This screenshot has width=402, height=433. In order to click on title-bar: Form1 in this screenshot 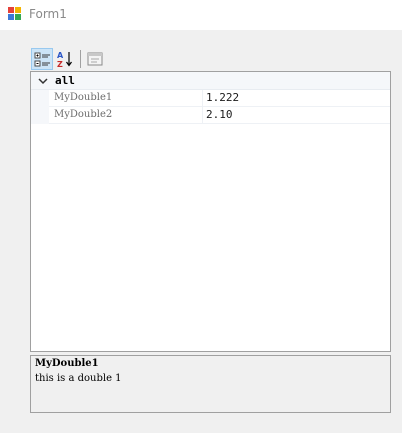, I will do `click(201, 15)`.